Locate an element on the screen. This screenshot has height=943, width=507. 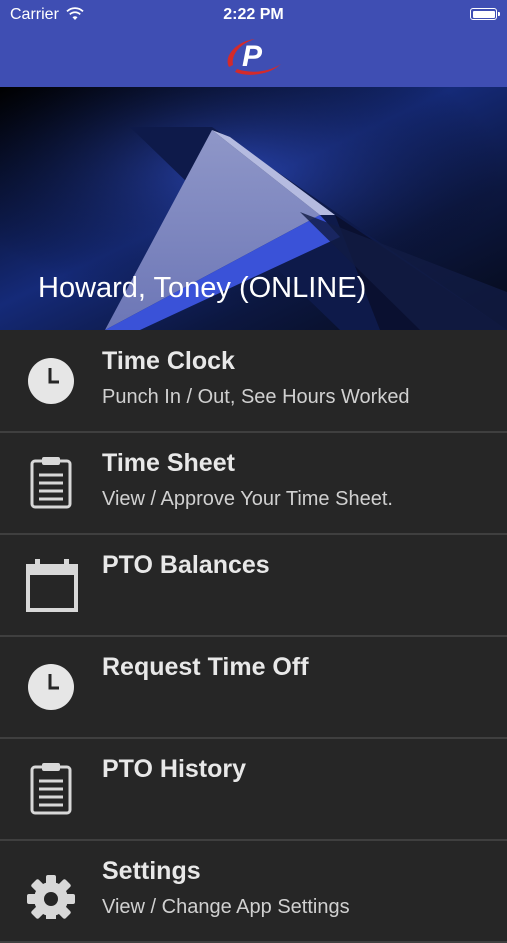
menu-item-subtitle: View / Approve Your Time Sheet. is located at coordinates (247, 499).